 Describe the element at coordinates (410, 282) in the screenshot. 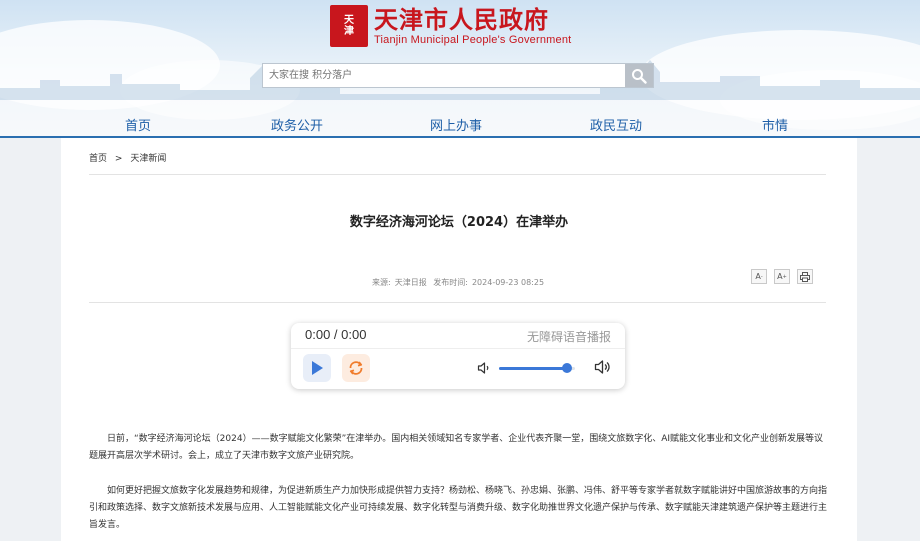

I see `article-source: 天津日报` at that location.